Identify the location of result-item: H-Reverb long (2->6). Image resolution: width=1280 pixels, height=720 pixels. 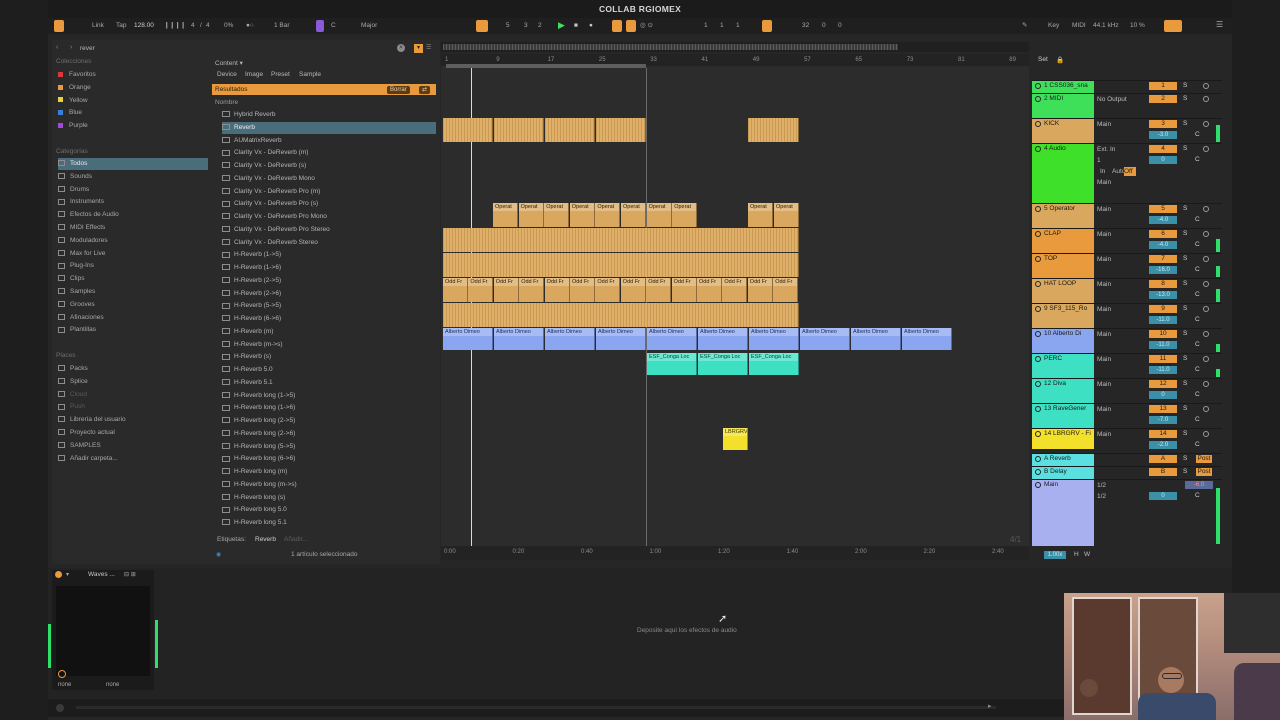
(329, 434).